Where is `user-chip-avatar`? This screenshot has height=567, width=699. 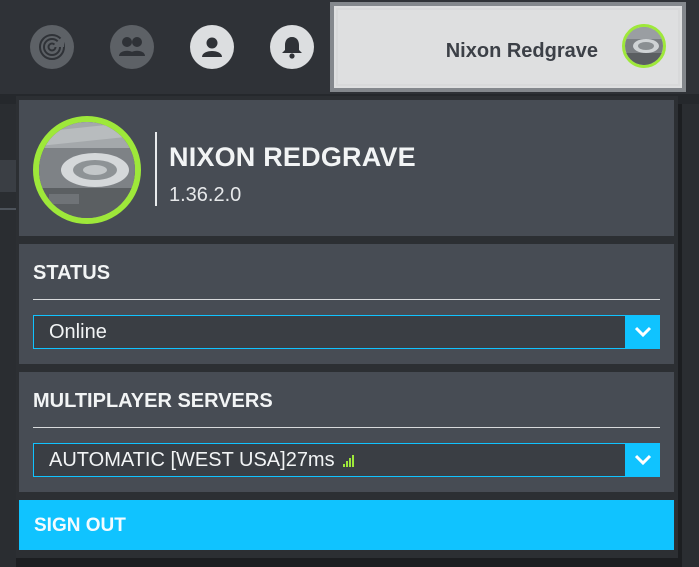
user-chip-avatar is located at coordinates (644, 46).